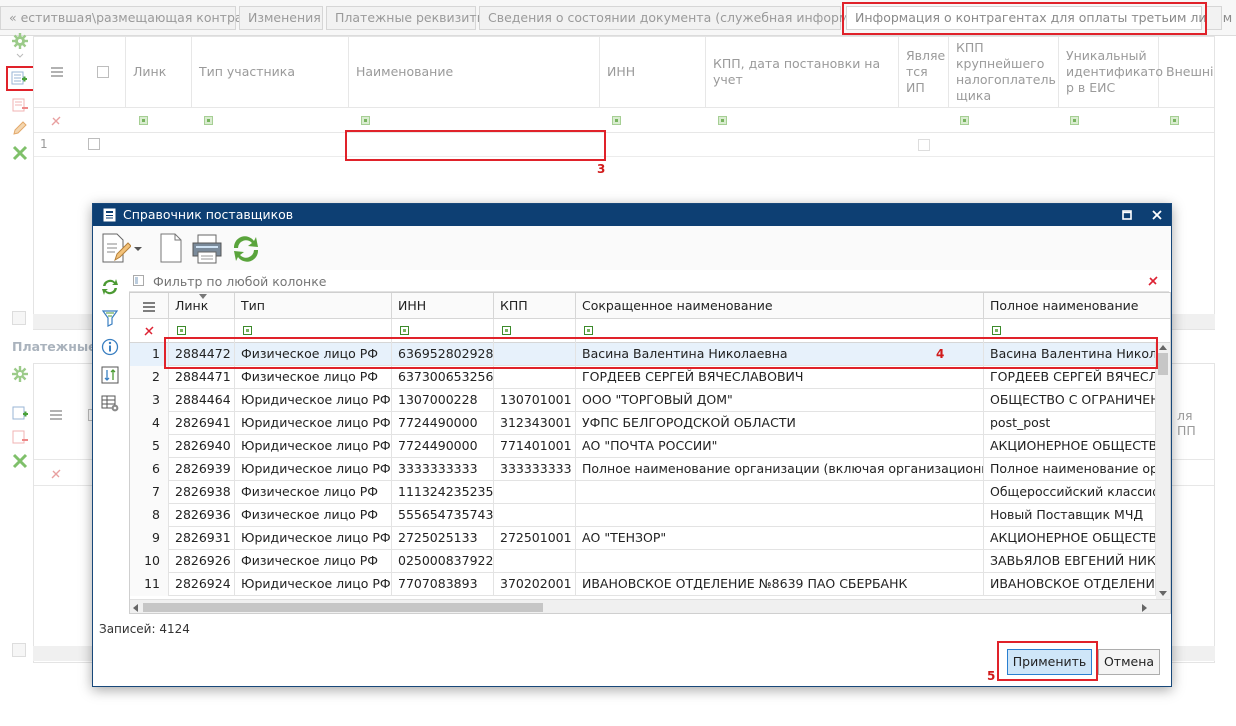 The width and height of the screenshot is (1236, 726). What do you see at coordinates (588, 330) in the screenshot?
I see `filter-short-name` at bounding box center [588, 330].